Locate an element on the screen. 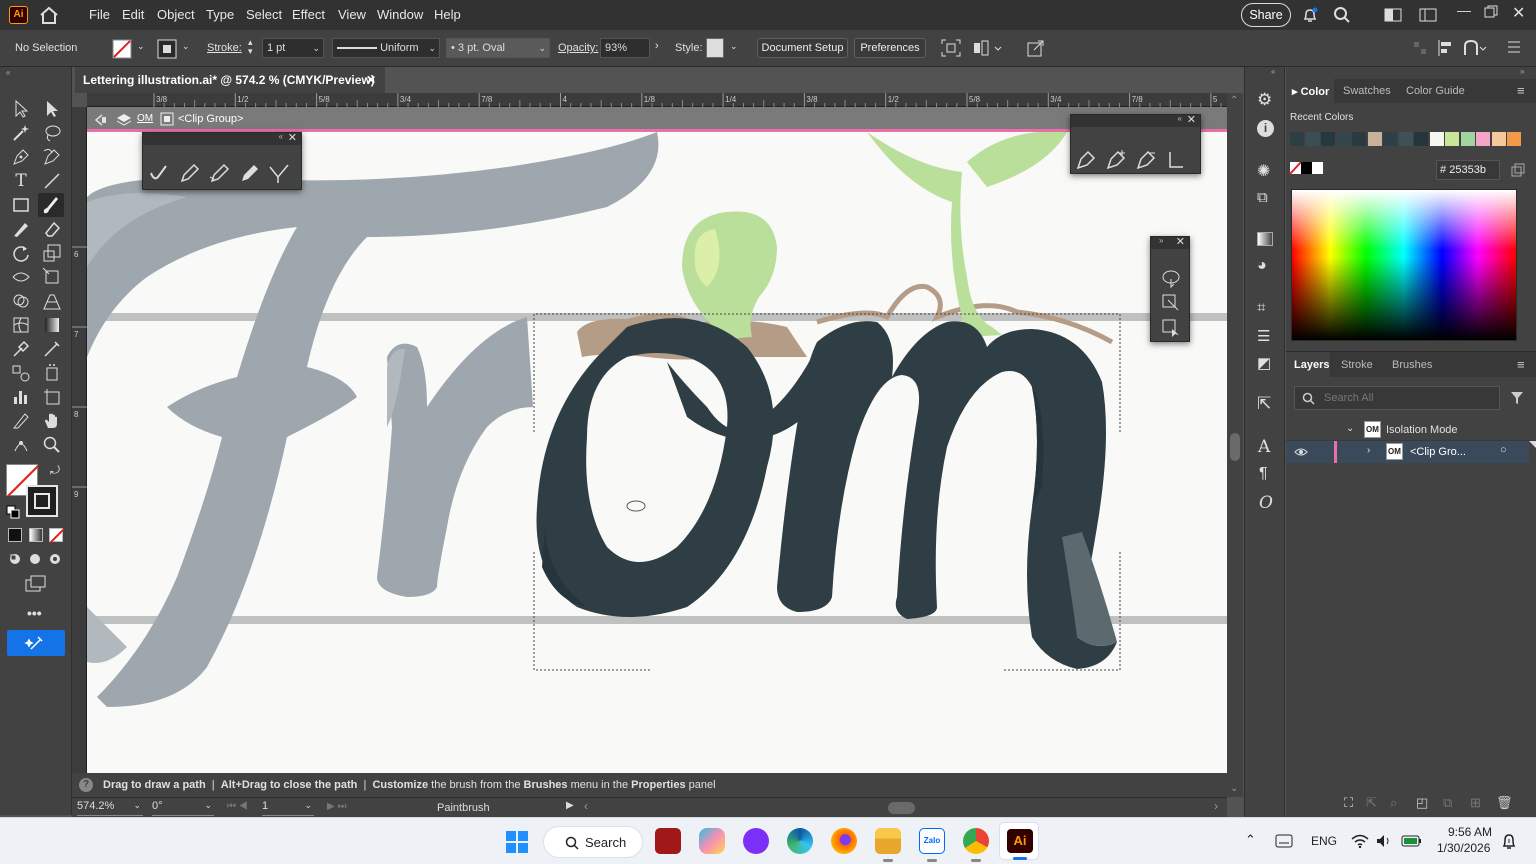  more-tools-icon: ••• is located at coordinates (34, 613).